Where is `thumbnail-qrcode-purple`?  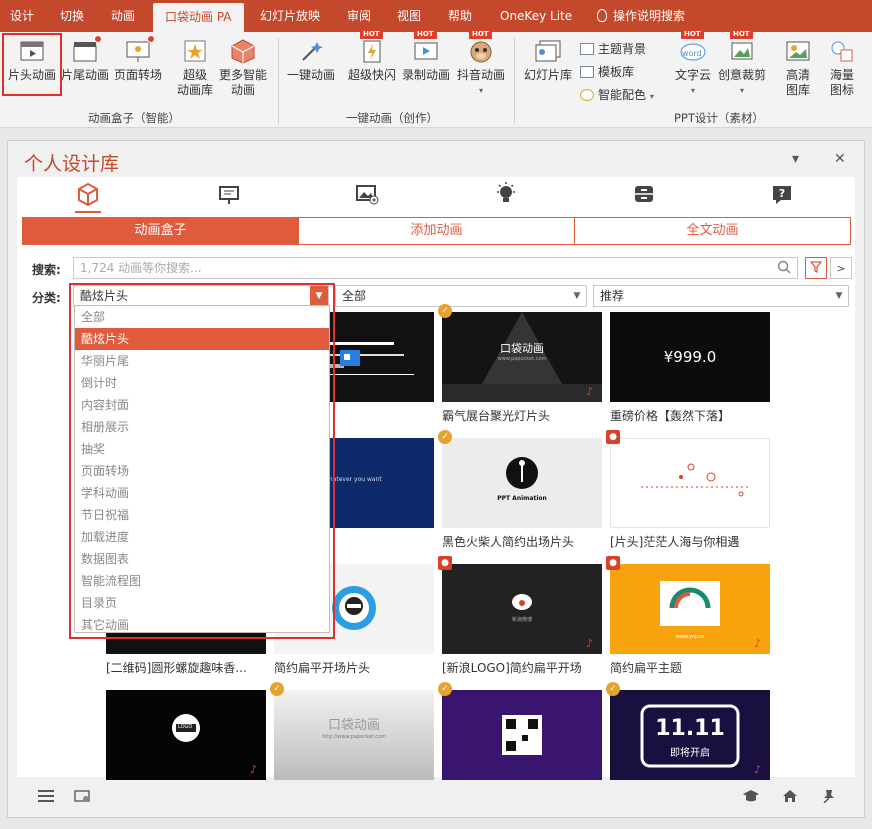 thumbnail-qrcode-purple is located at coordinates (522, 735).